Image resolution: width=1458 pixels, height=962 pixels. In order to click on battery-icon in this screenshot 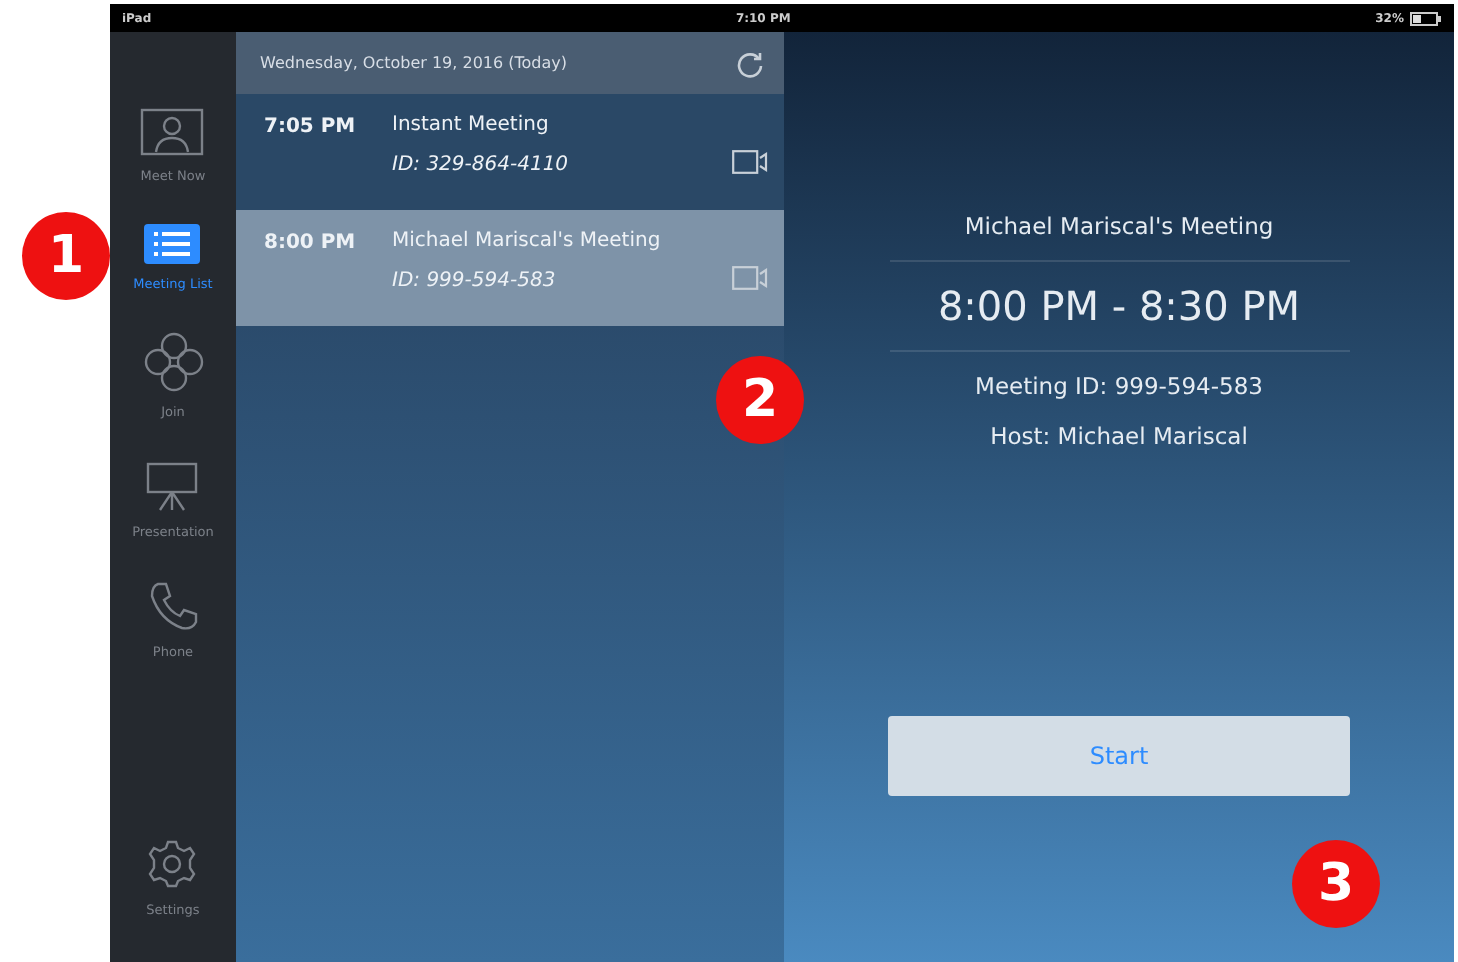, I will do `click(1426, 18)`.